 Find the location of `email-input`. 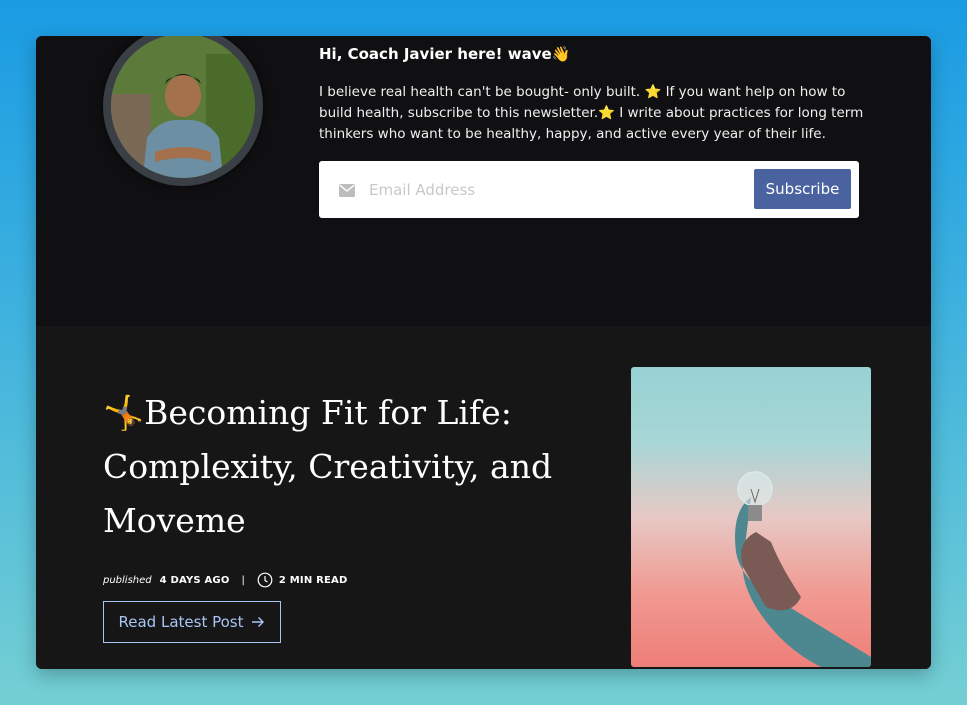

email-input is located at coordinates (554, 190).